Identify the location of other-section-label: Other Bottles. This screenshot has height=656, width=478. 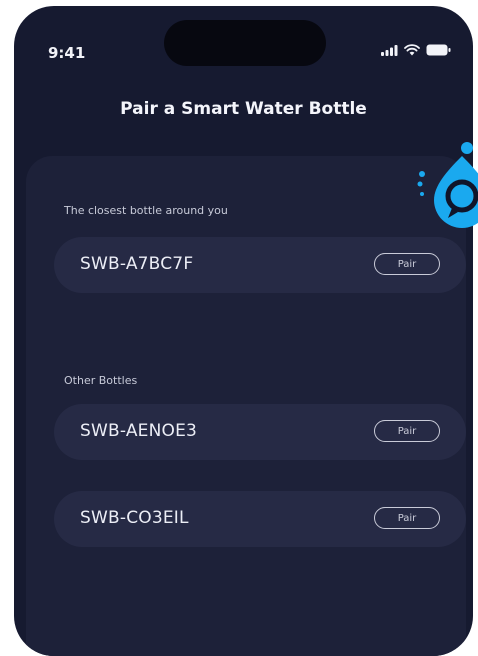
(101, 380).